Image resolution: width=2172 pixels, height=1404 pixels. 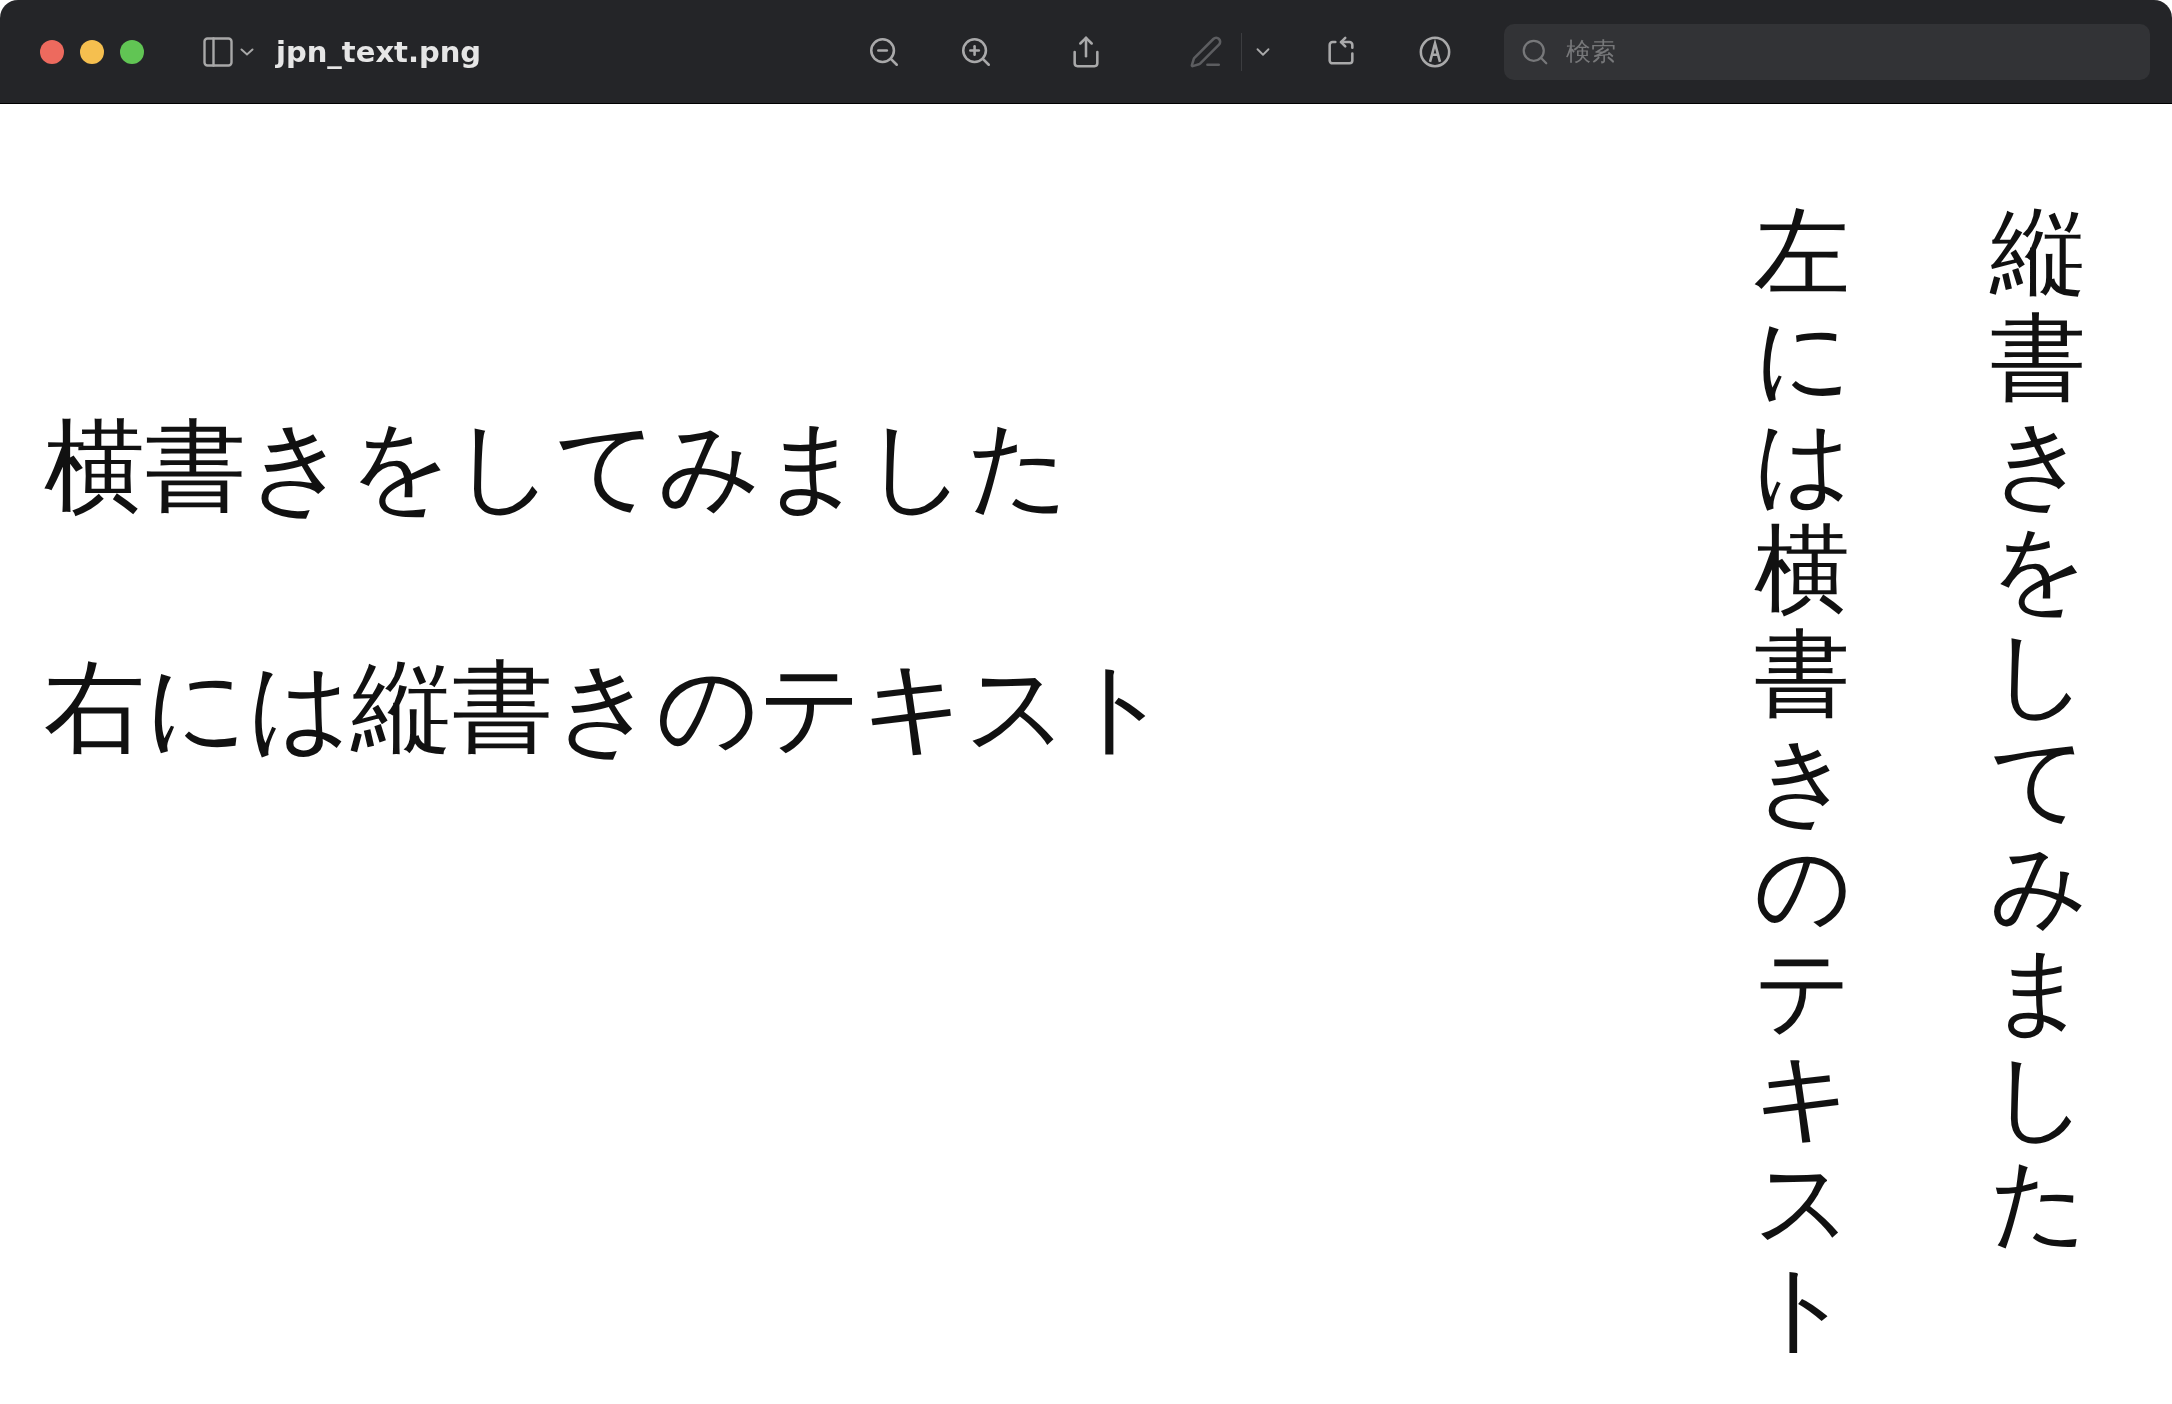 I want to click on chevron-down-icon, so click(x=247, y=51).